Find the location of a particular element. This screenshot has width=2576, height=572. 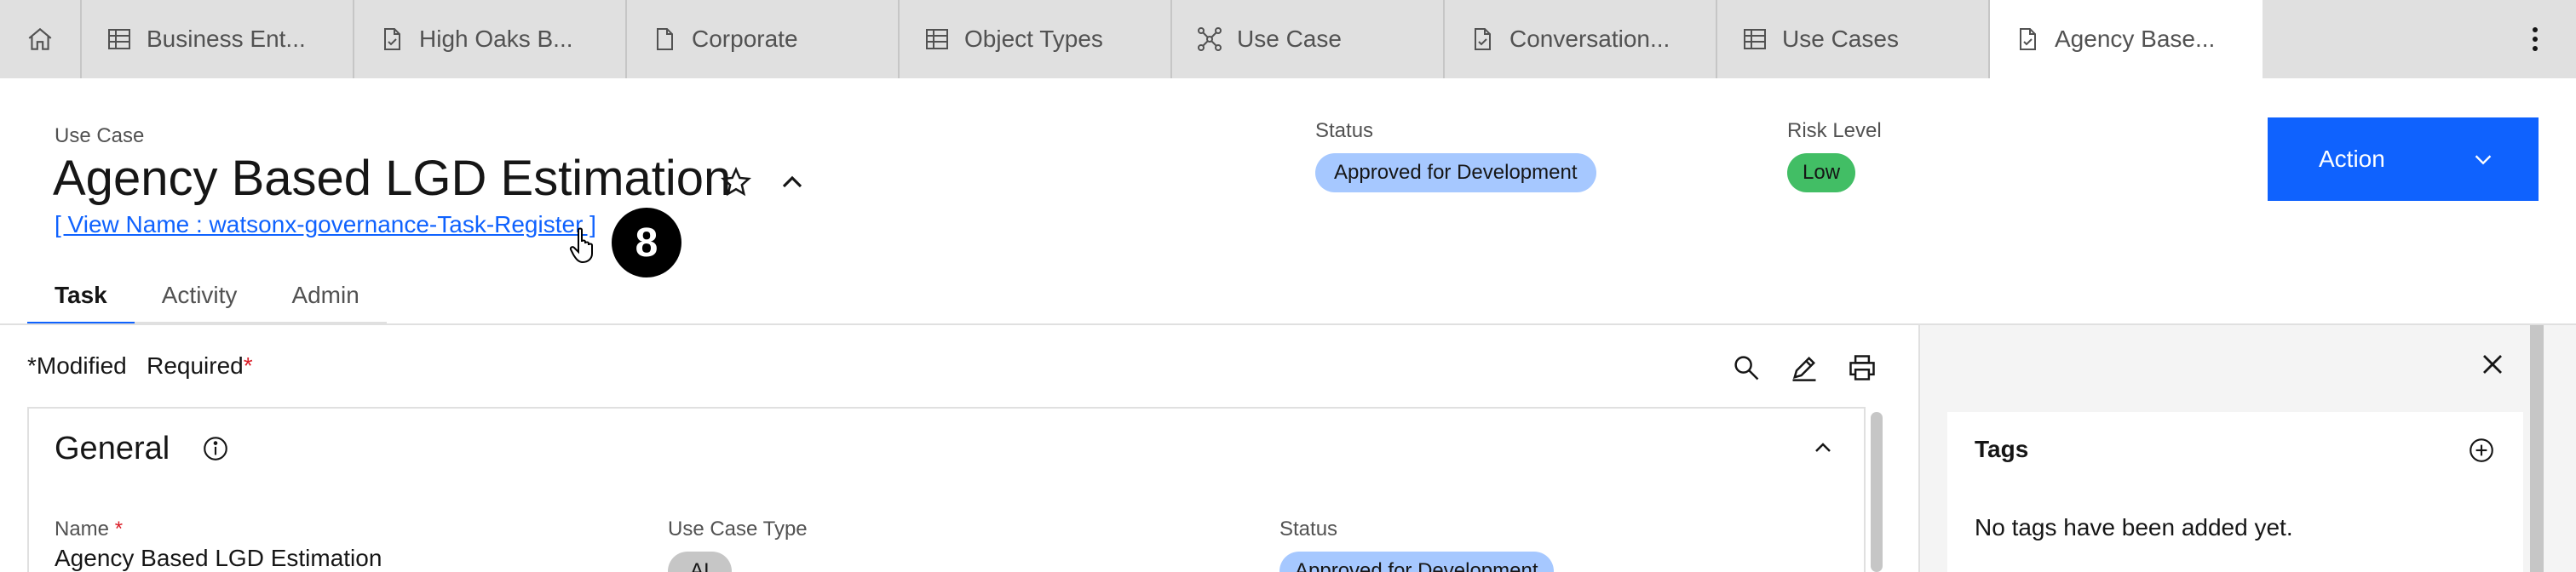

status-field-badge: Approved for Development is located at coordinates (1417, 562).